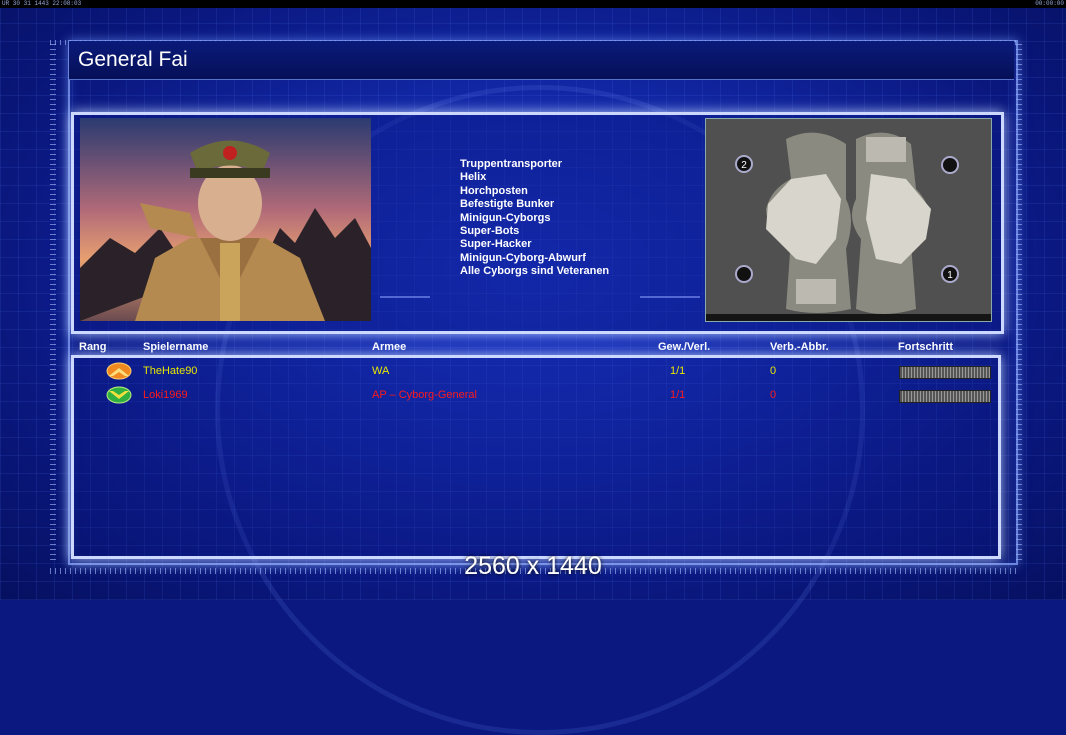 The height and width of the screenshot is (735, 1066). I want to click on page-title: General Fai, so click(133, 59).